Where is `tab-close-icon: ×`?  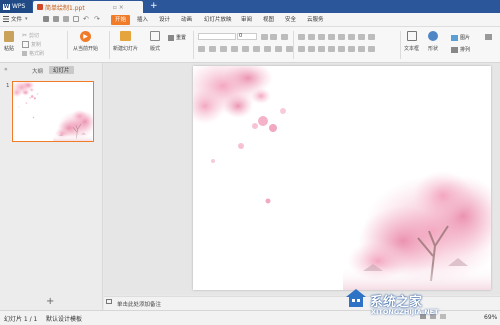 tab-close-icon: × is located at coordinates (121, 7).